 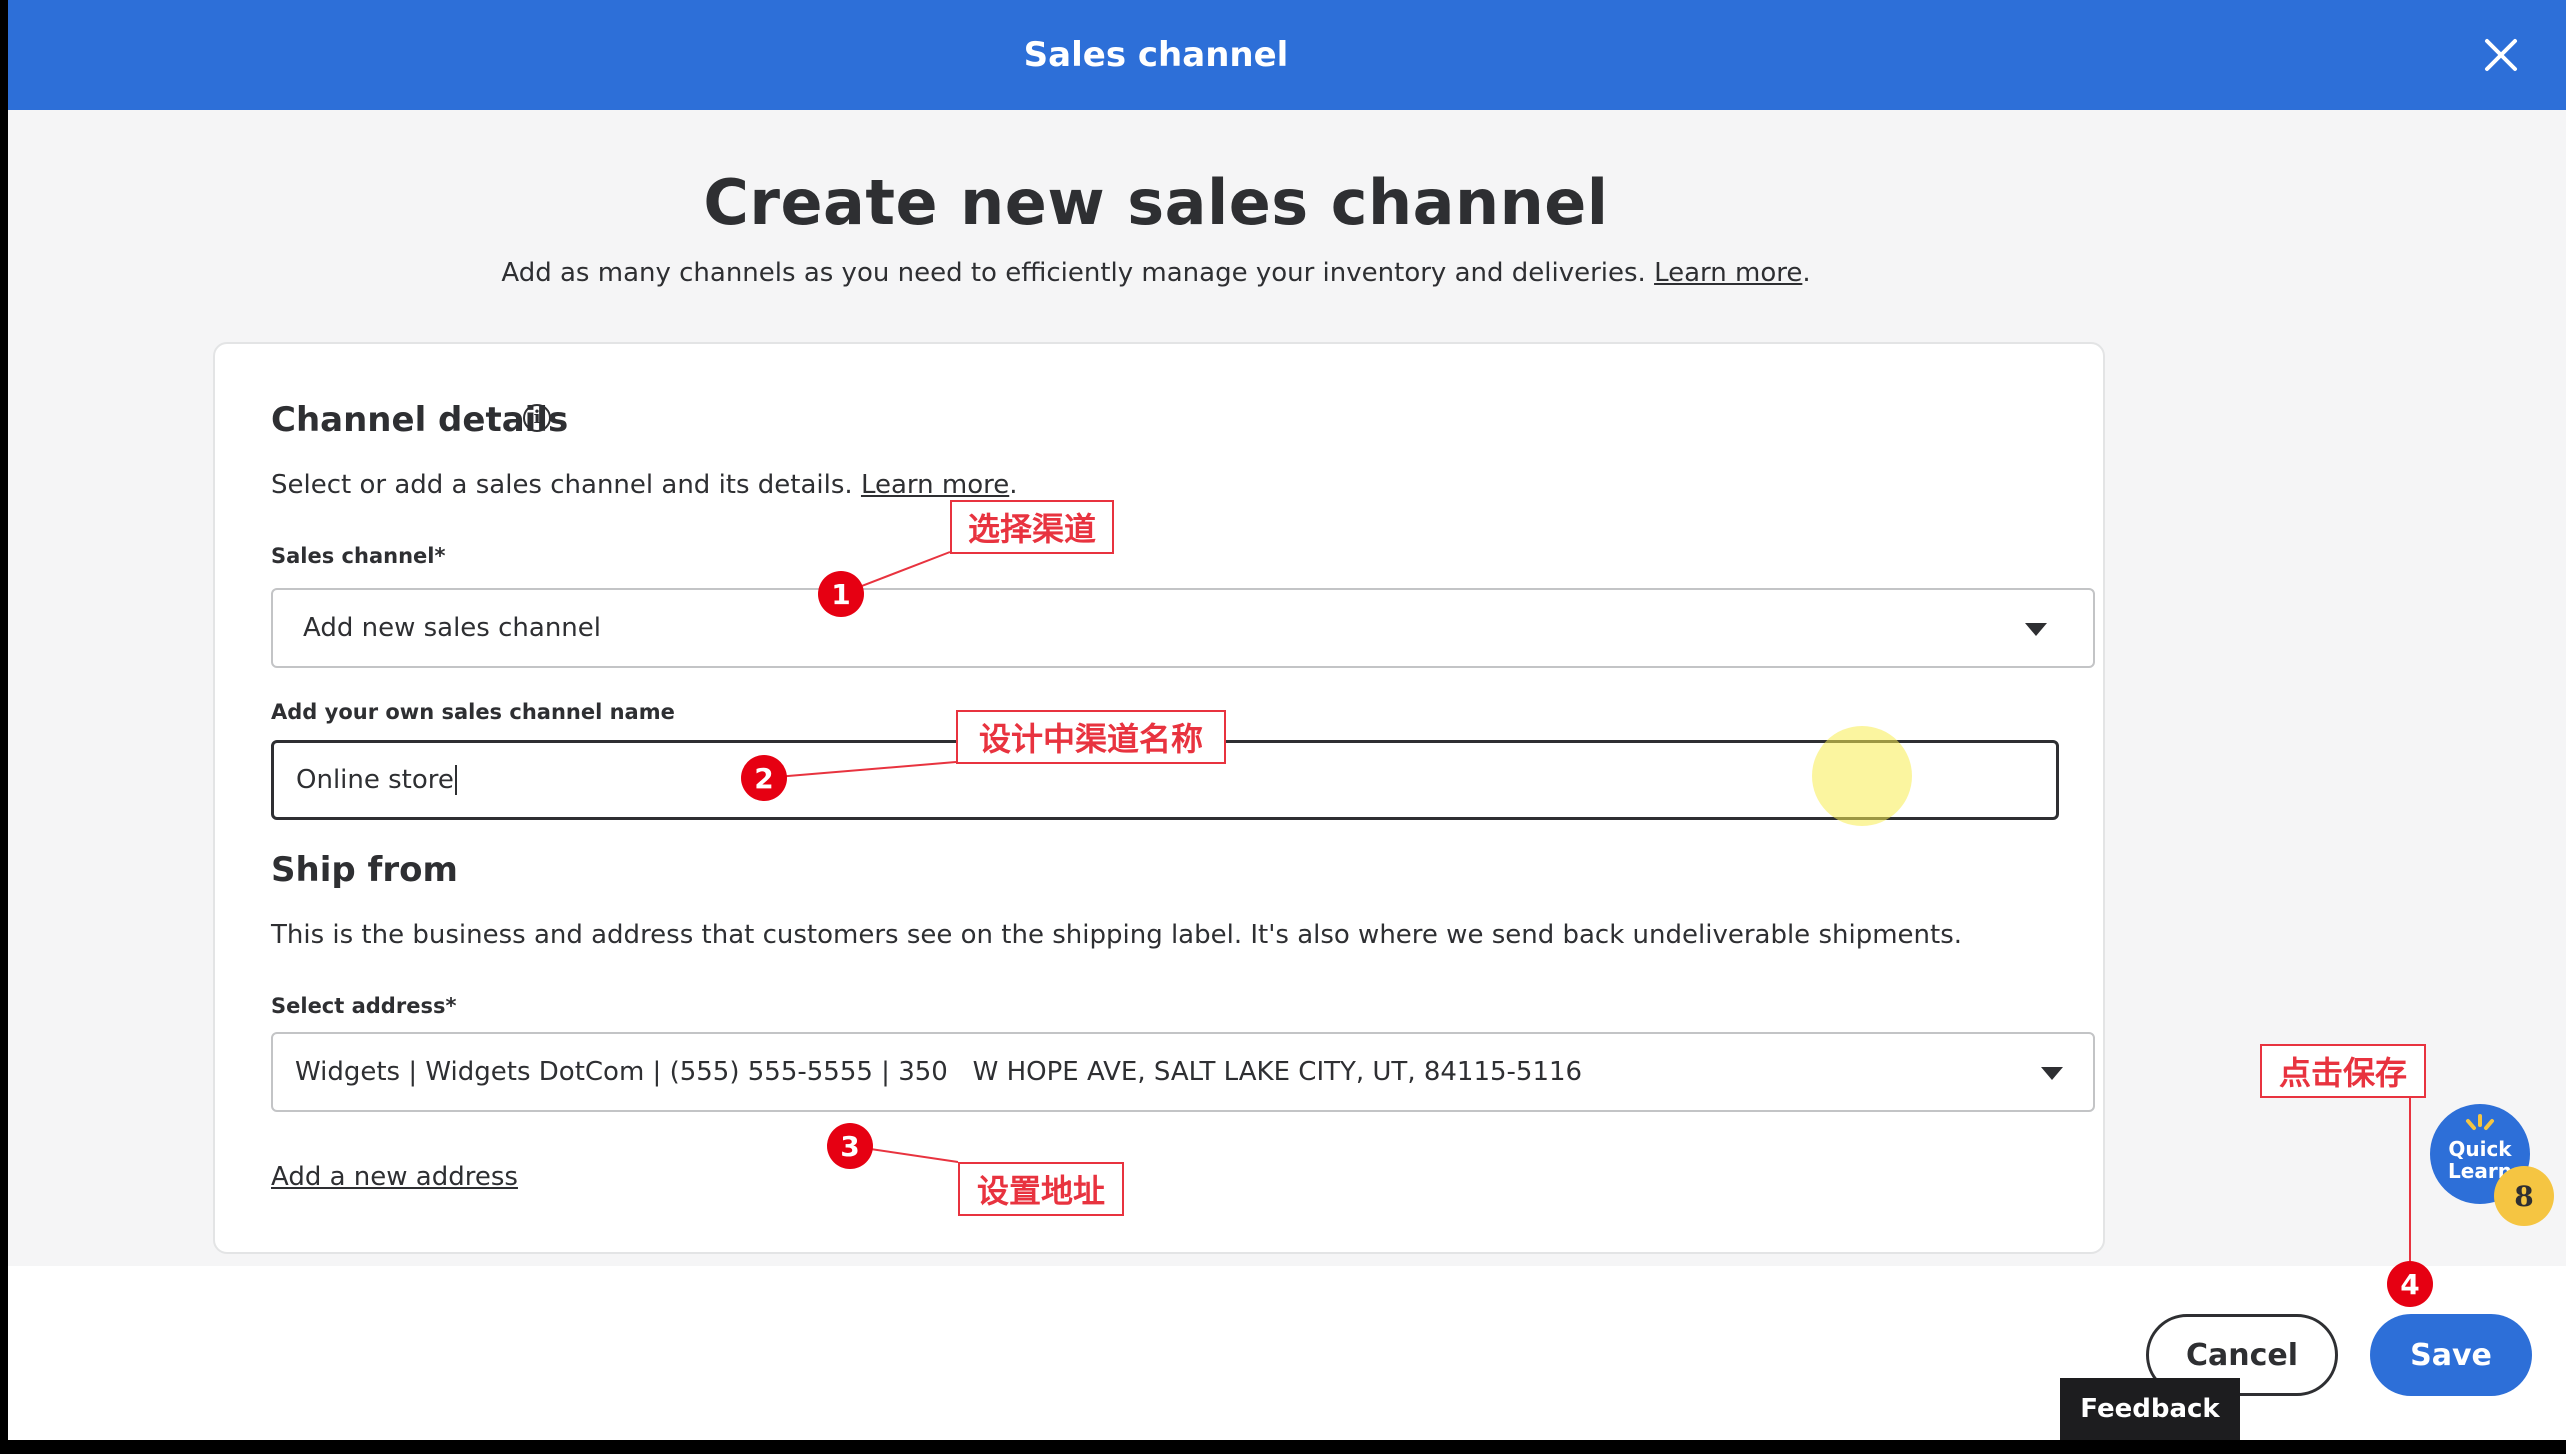 I want to click on page-title: Create new sales channel, so click(x=1156, y=202).